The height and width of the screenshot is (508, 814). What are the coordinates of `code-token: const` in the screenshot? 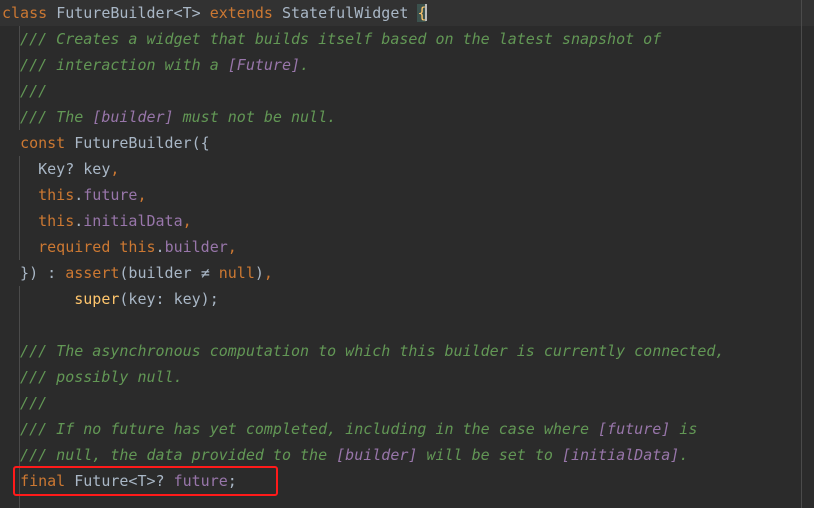 It's located at (43, 143).